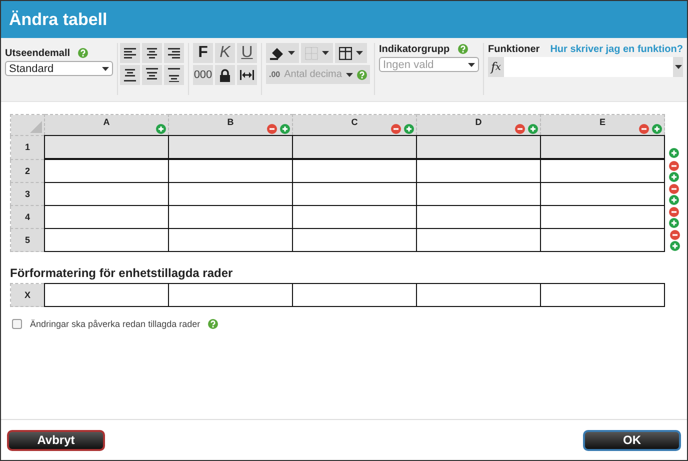  I want to click on align-bottom-icon, so click(174, 75).